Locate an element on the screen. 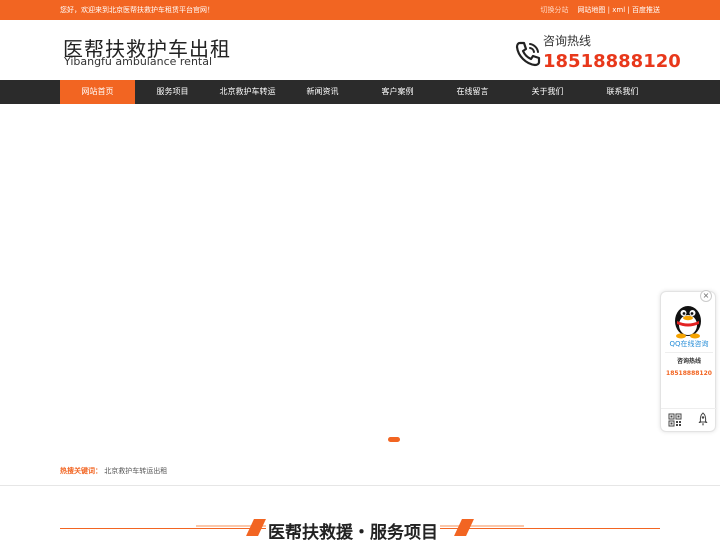  slider-dot-active is located at coordinates (394, 439).